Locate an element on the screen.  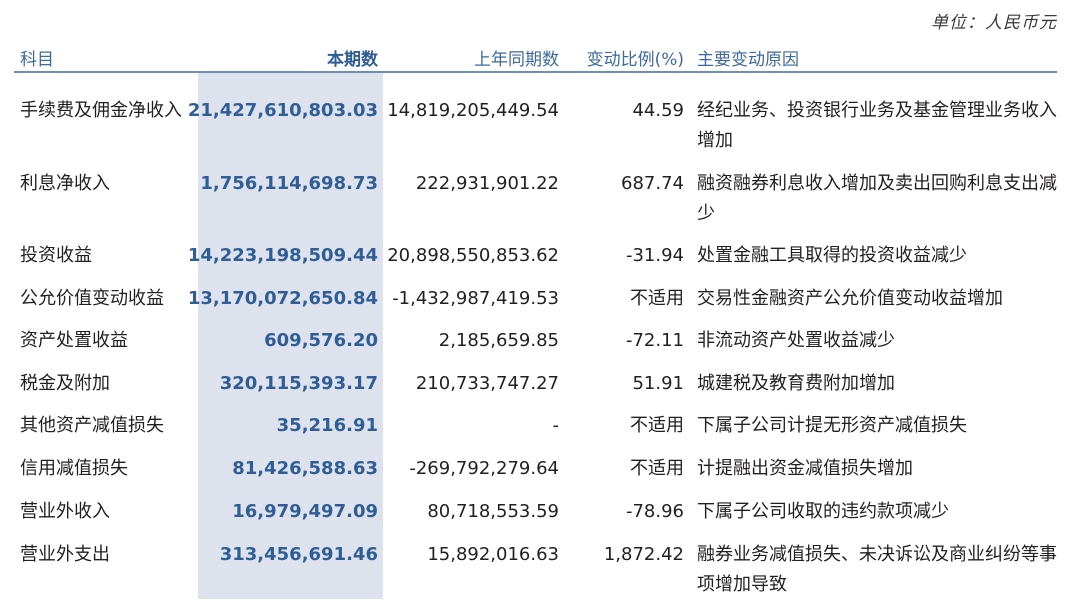
row-reason: 融券业务减值损失、未决诉讼及商业纠纷等事项增加导致 is located at coordinates (877, 569).